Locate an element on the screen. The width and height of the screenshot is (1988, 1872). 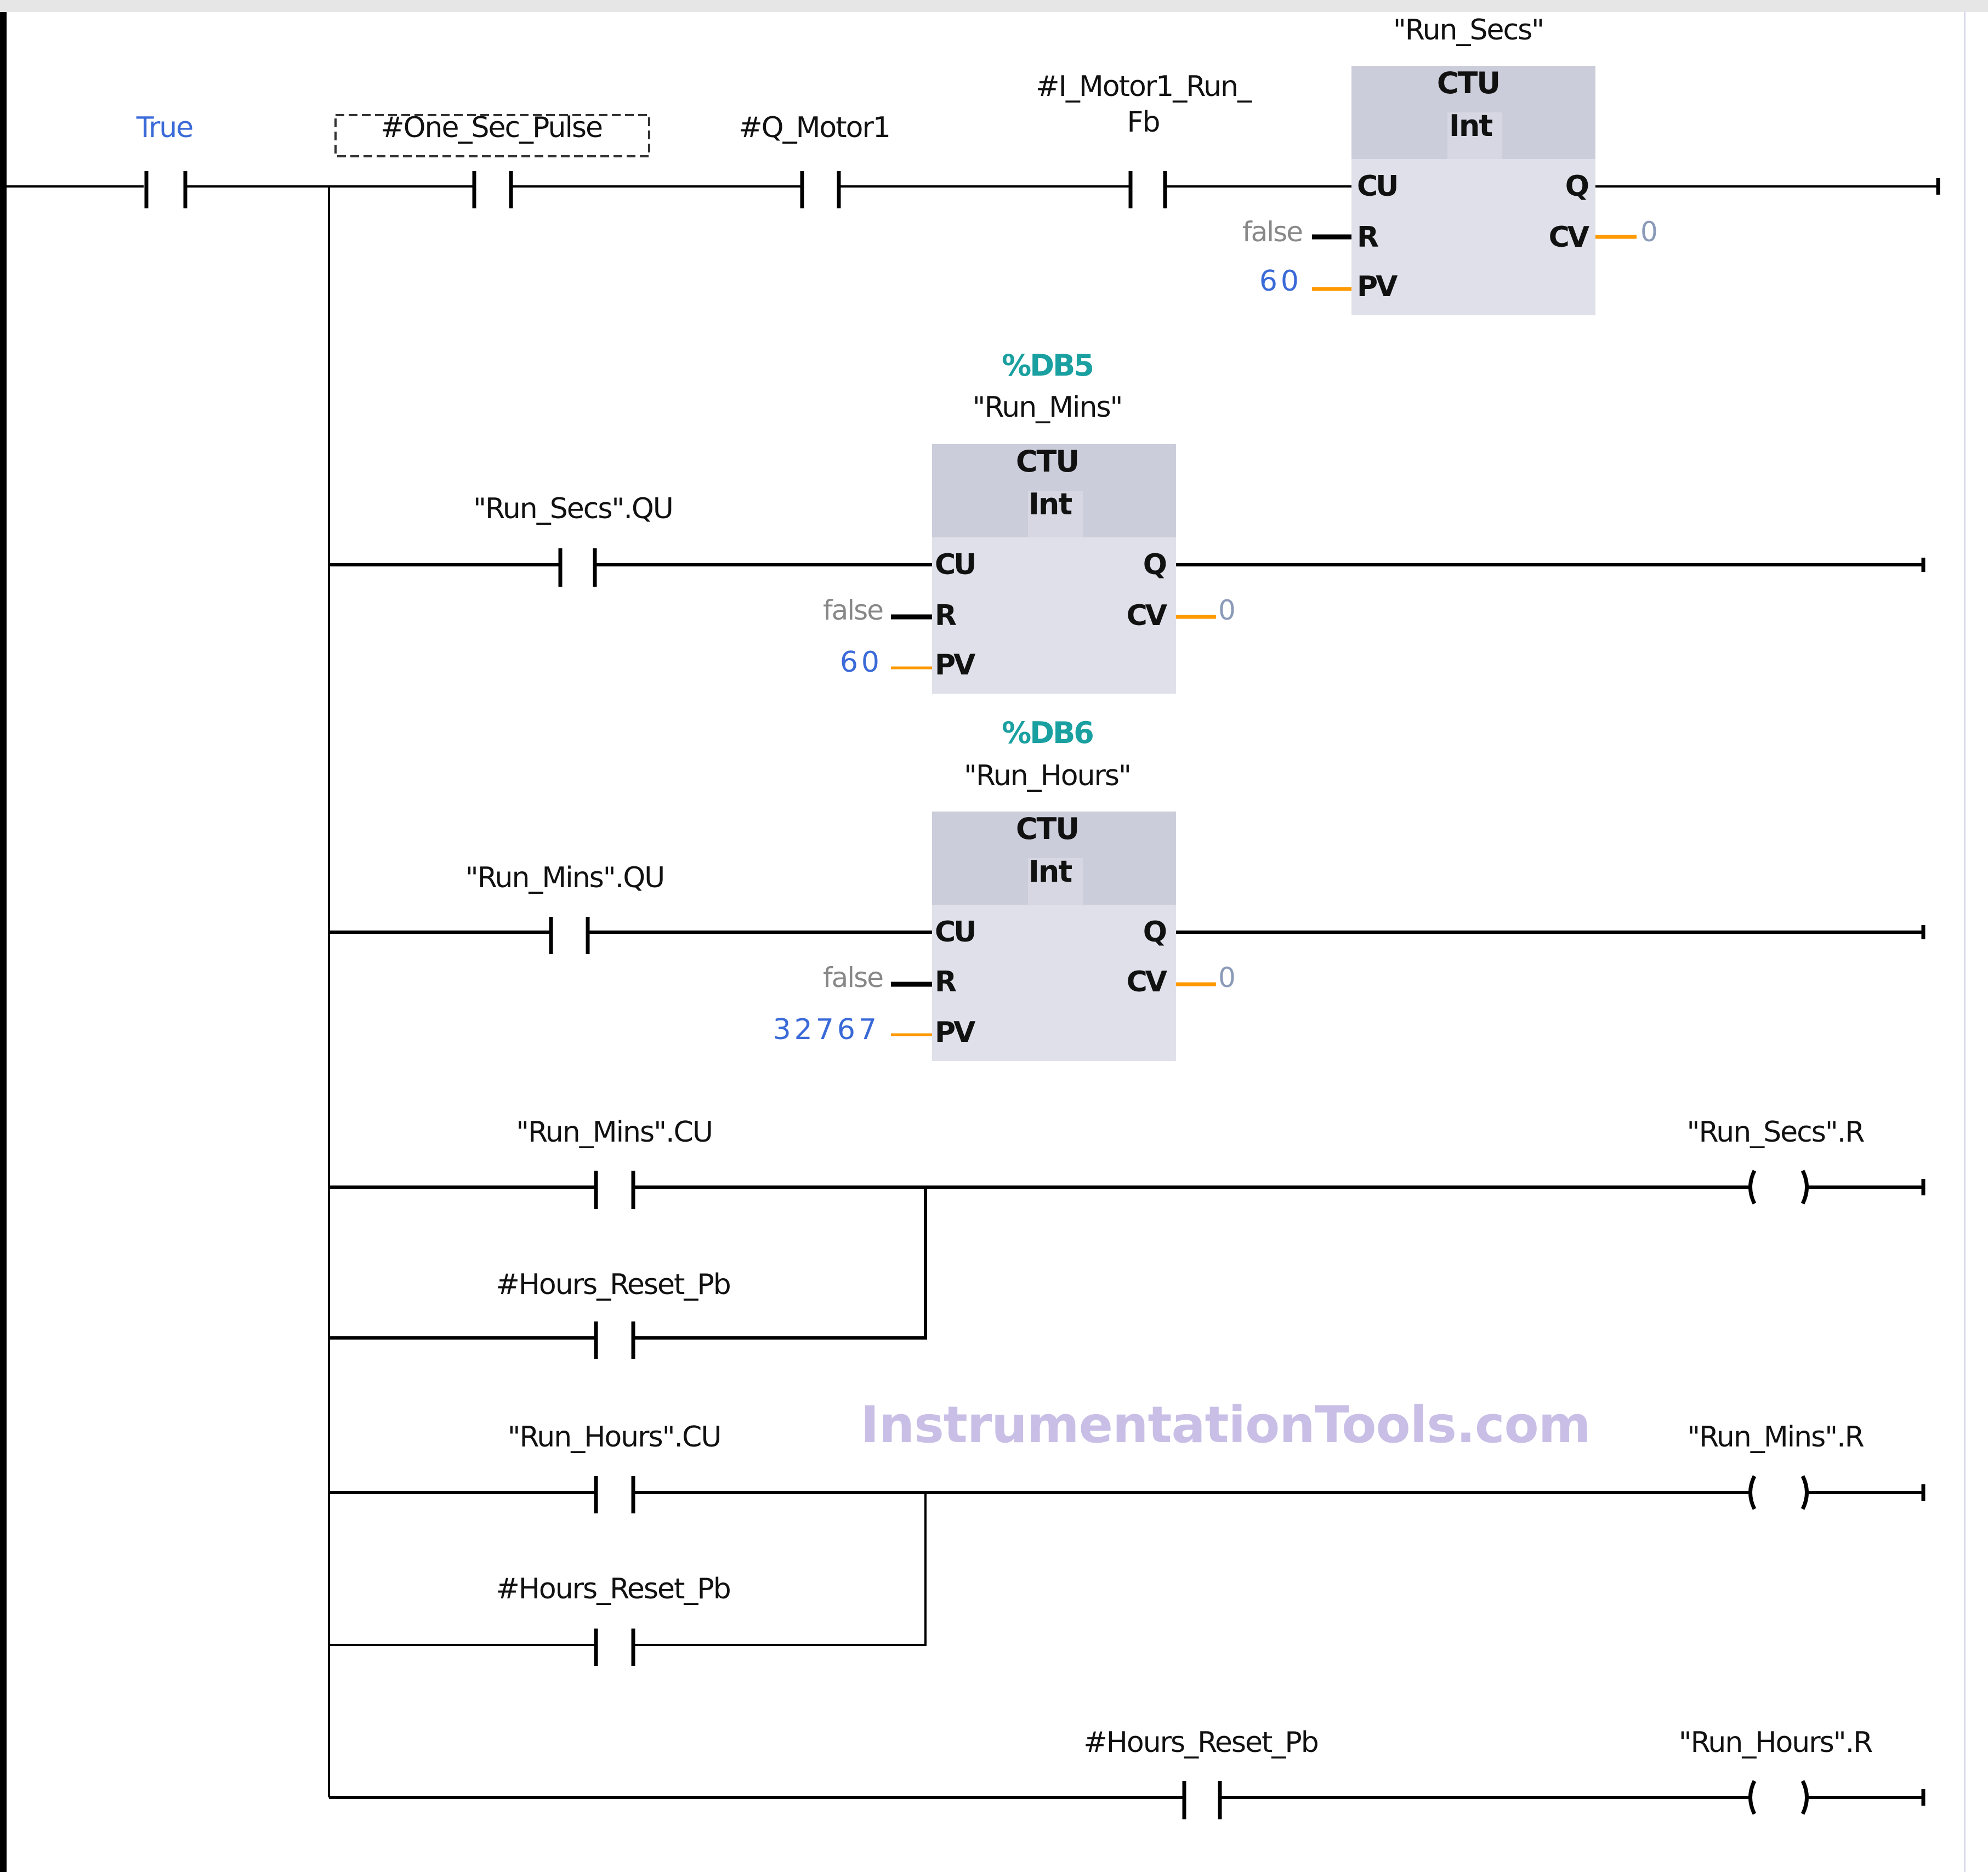
block-instance-run-mins: "Run_Mins" is located at coordinates (1047, 407).